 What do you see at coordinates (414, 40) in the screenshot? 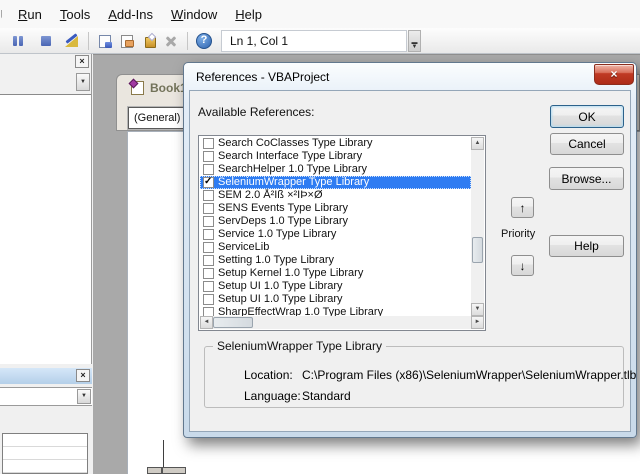
I see `toolbar-options-dropdown-icon: ▬ ▼` at bounding box center [414, 40].